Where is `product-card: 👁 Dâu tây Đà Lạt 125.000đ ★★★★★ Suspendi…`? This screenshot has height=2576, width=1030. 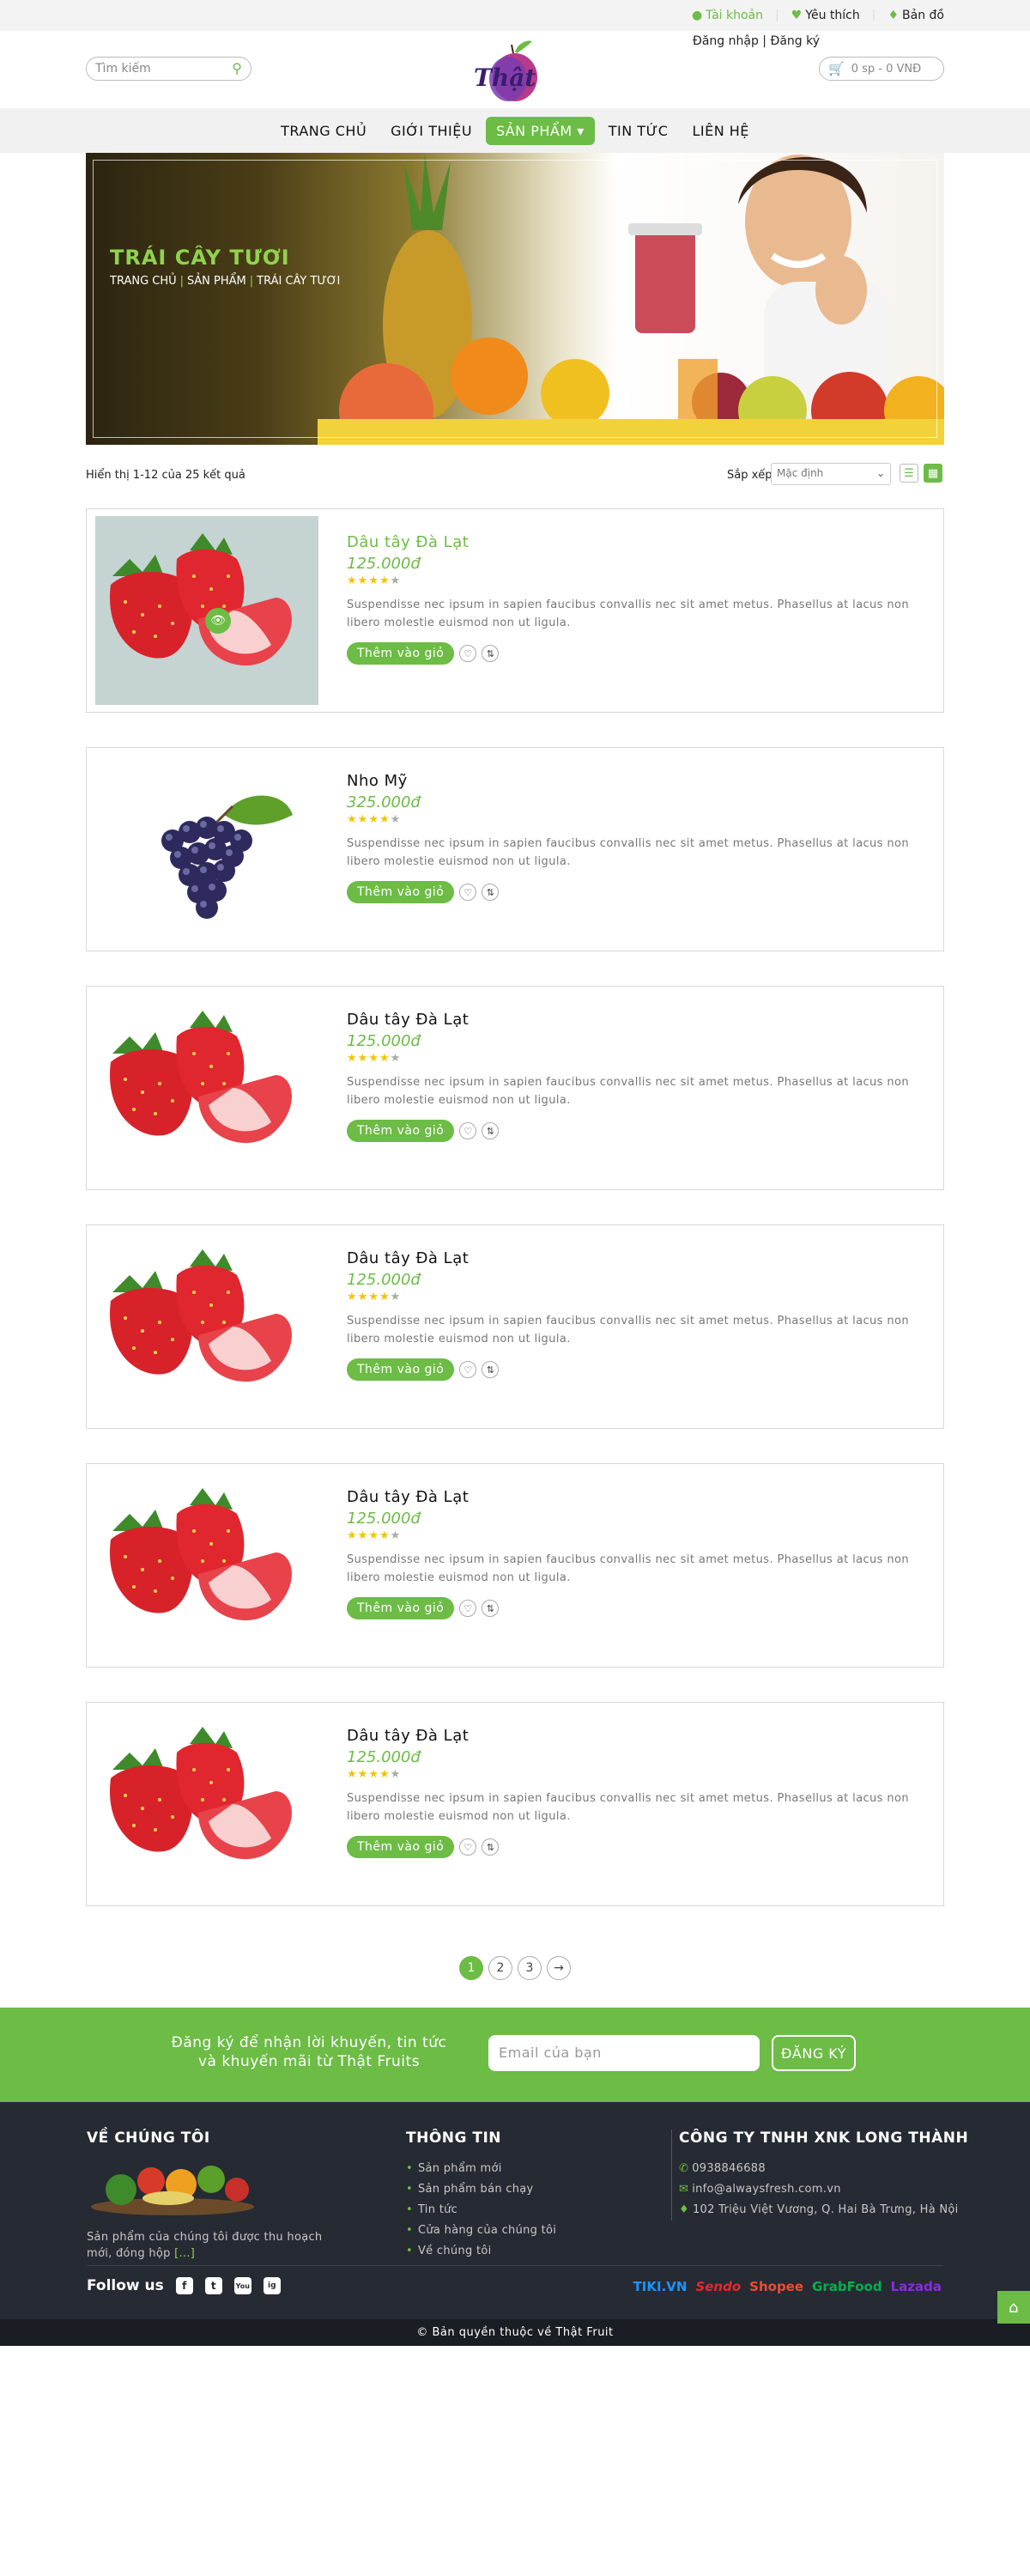
product-card: 👁 Dâu tây Đà Lạt 125.000đ ★★★★★ Suspendi… is located at coordinates (515, 610).